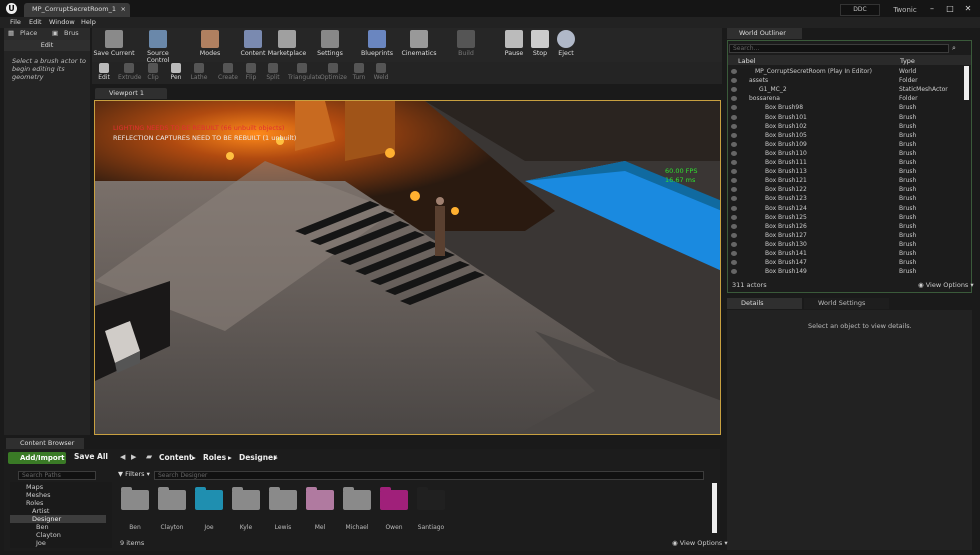  What do you see at coordinates (845, 253) in the screenshot?
I see `outliner-row: Box Brush141 Brush` at bounding box center [845, 253].